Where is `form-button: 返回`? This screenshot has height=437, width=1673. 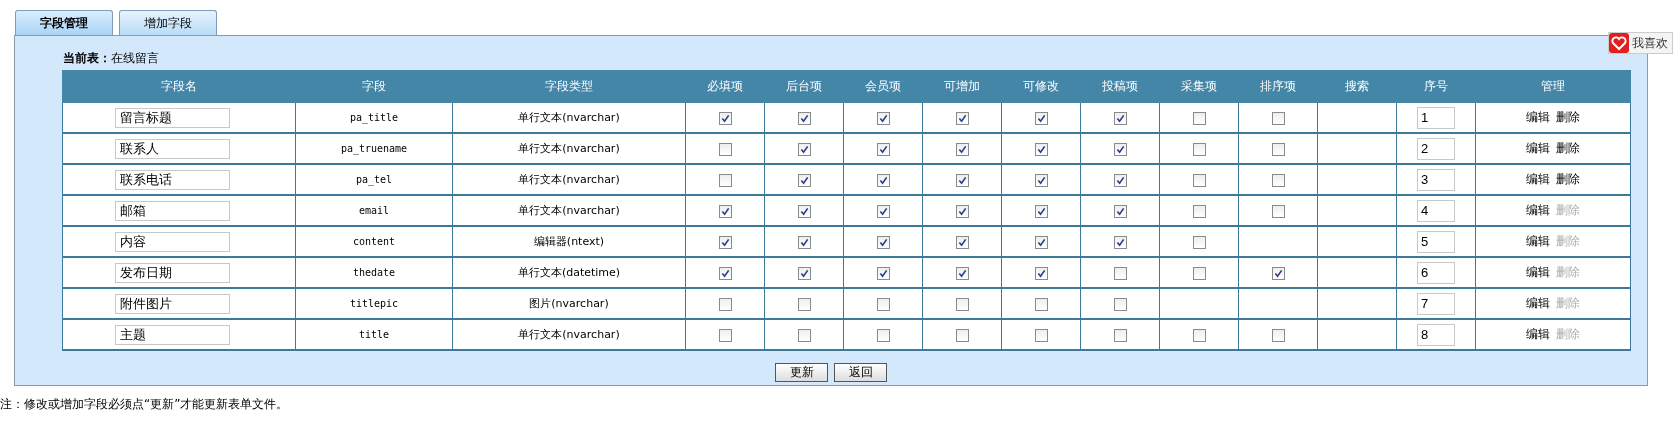 form-button: 返回 is located at coordinates (860, 372).